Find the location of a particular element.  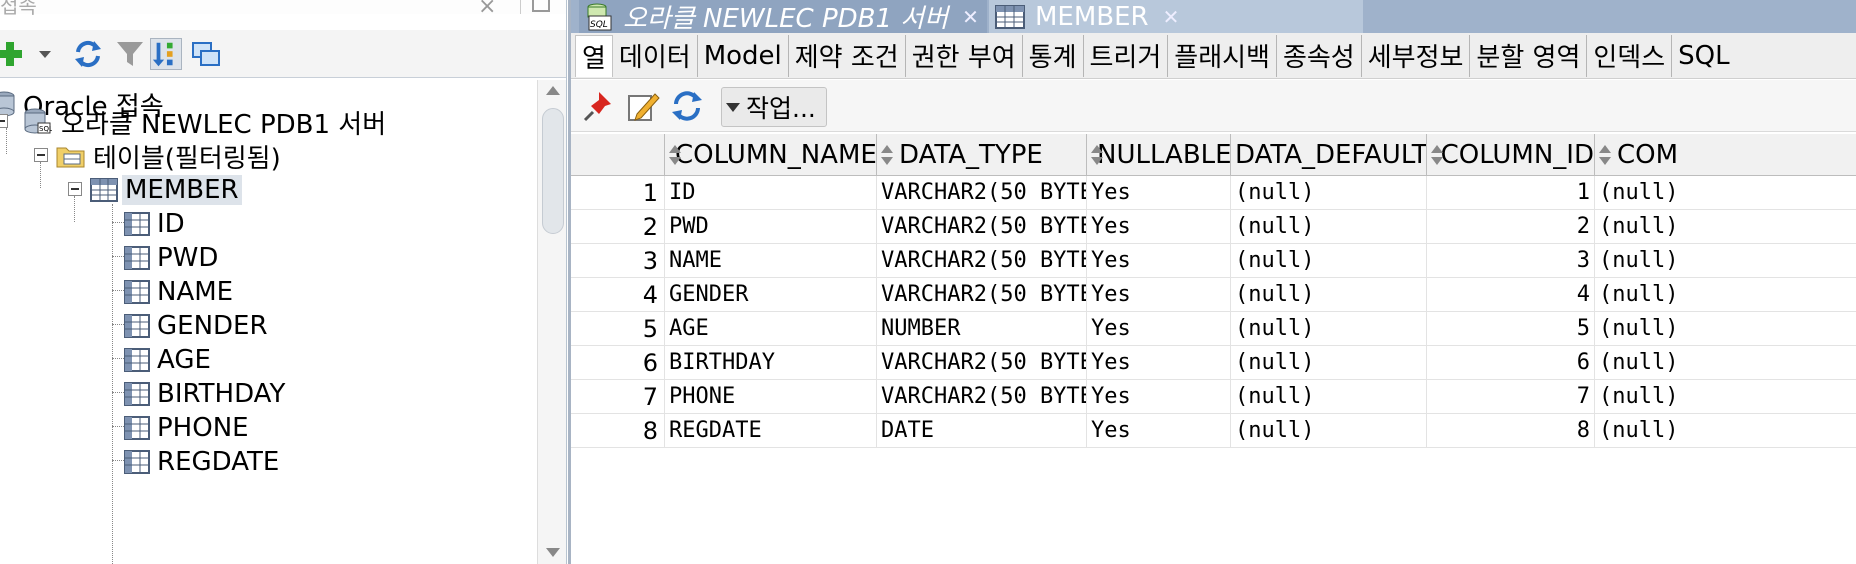

edit-icon is located at coordinates (643, 106).